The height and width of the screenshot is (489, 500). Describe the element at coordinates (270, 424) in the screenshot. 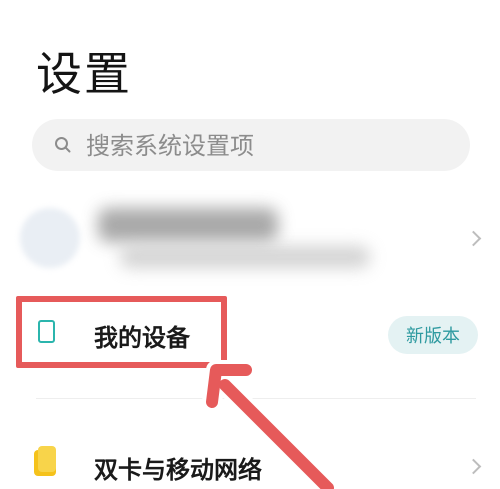

I see `red-arrow-annotation` at that location.